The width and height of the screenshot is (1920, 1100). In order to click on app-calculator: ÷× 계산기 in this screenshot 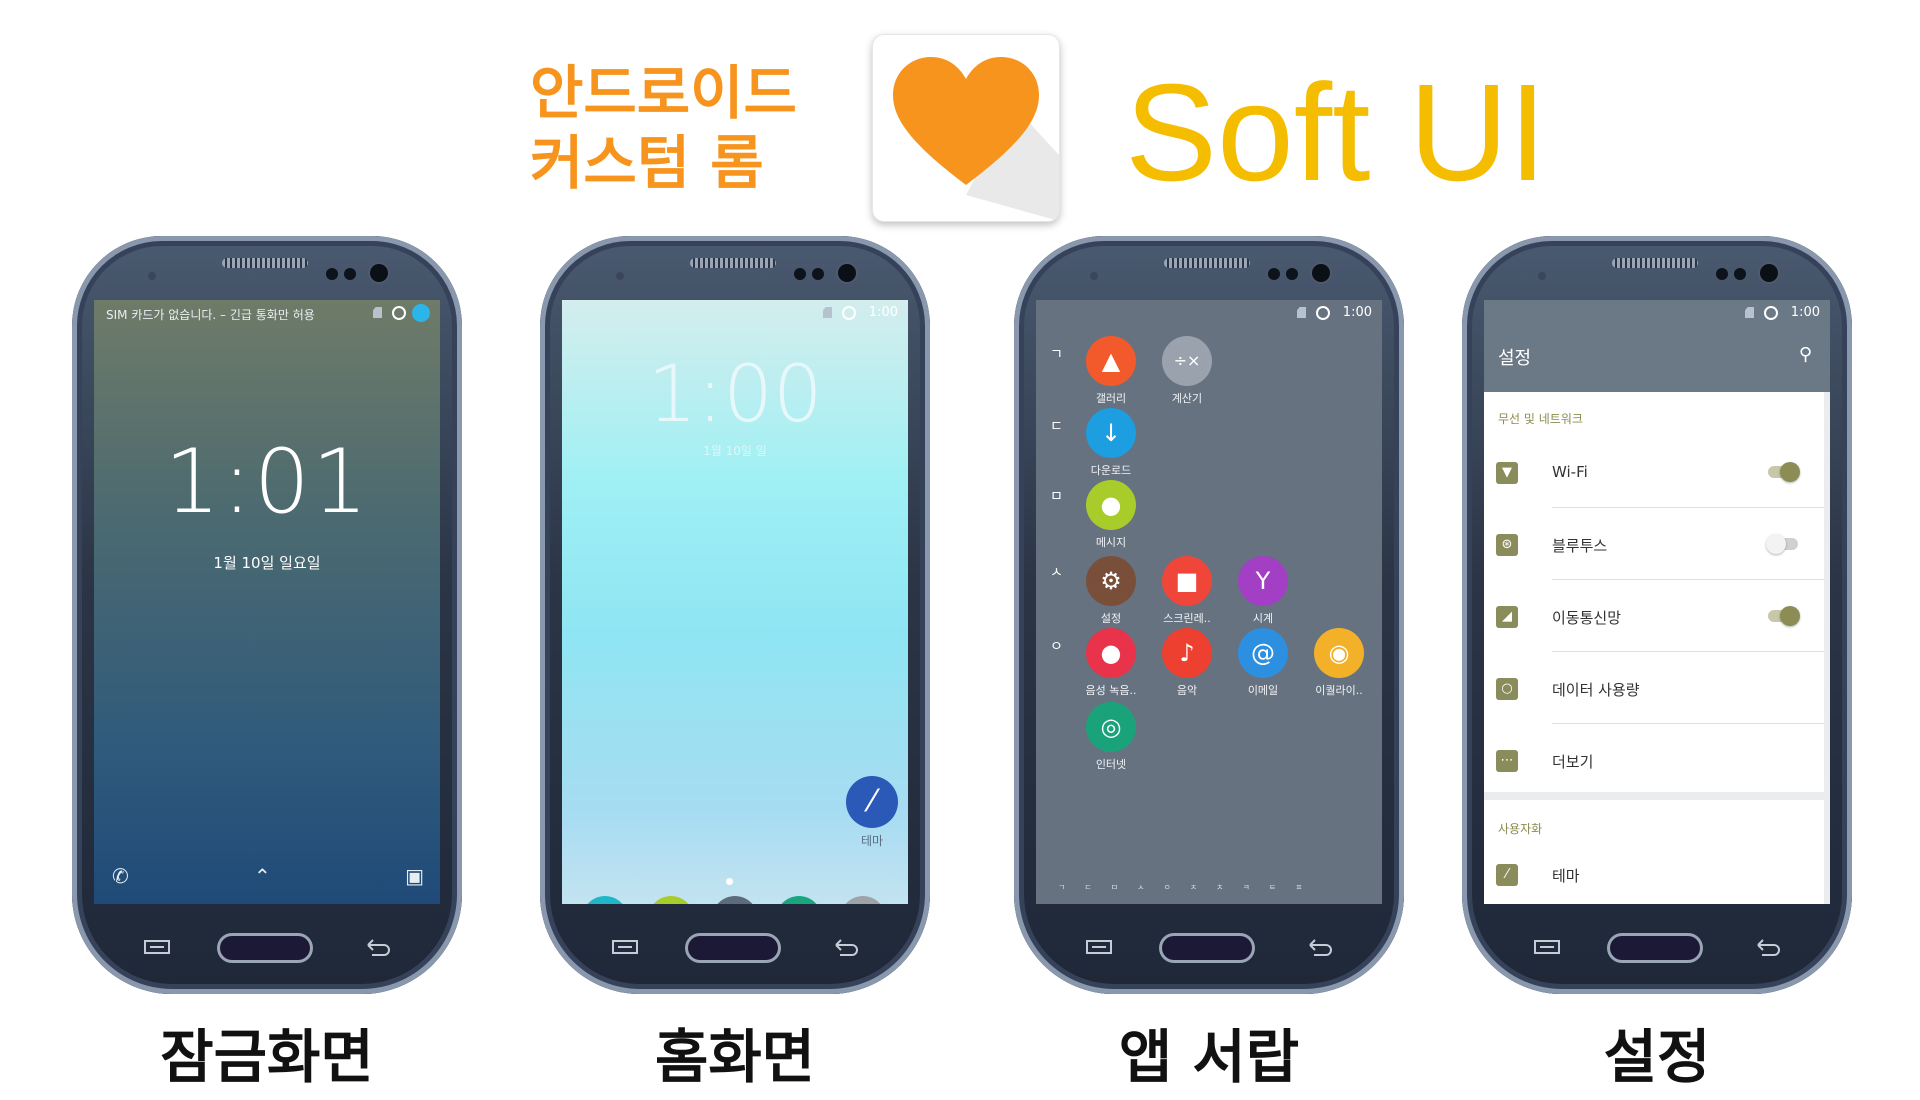, I will do `click(1187, 371)`.